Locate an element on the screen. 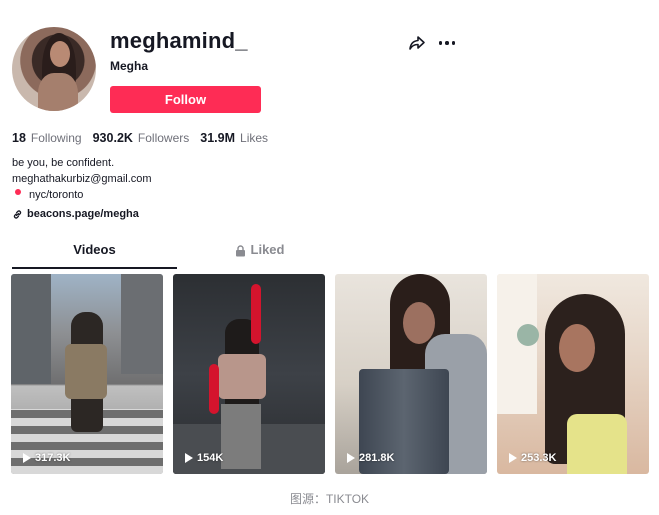 This screenshot has width=659, height=515. link-icon is located at coordinates (17, 214).